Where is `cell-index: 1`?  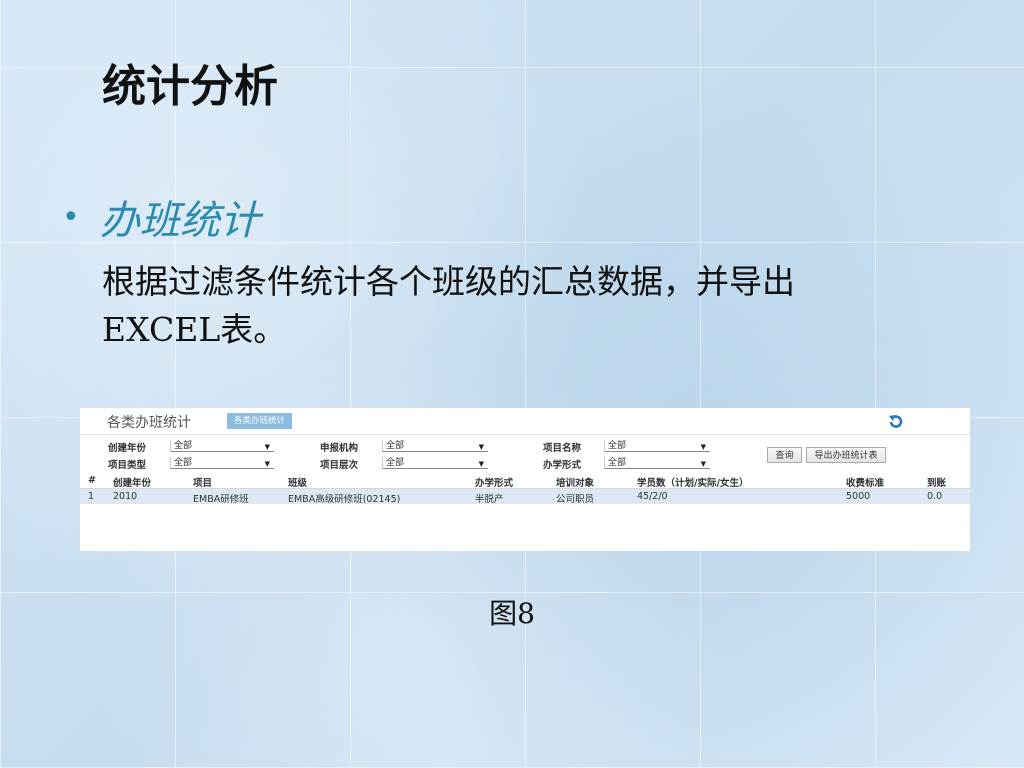 cell-index: 1 is located at coordinates (91, 496).